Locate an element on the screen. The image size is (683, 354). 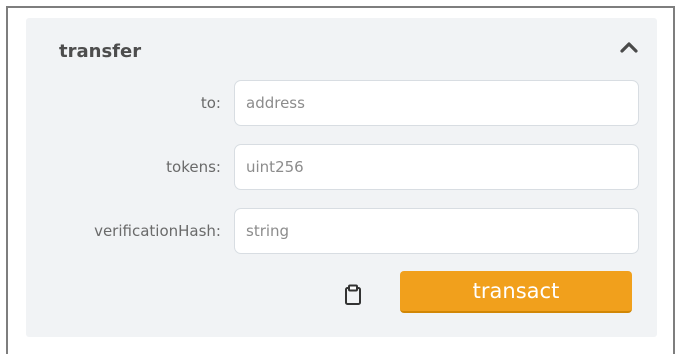
to-address-input is located at coordinates (436, 103).